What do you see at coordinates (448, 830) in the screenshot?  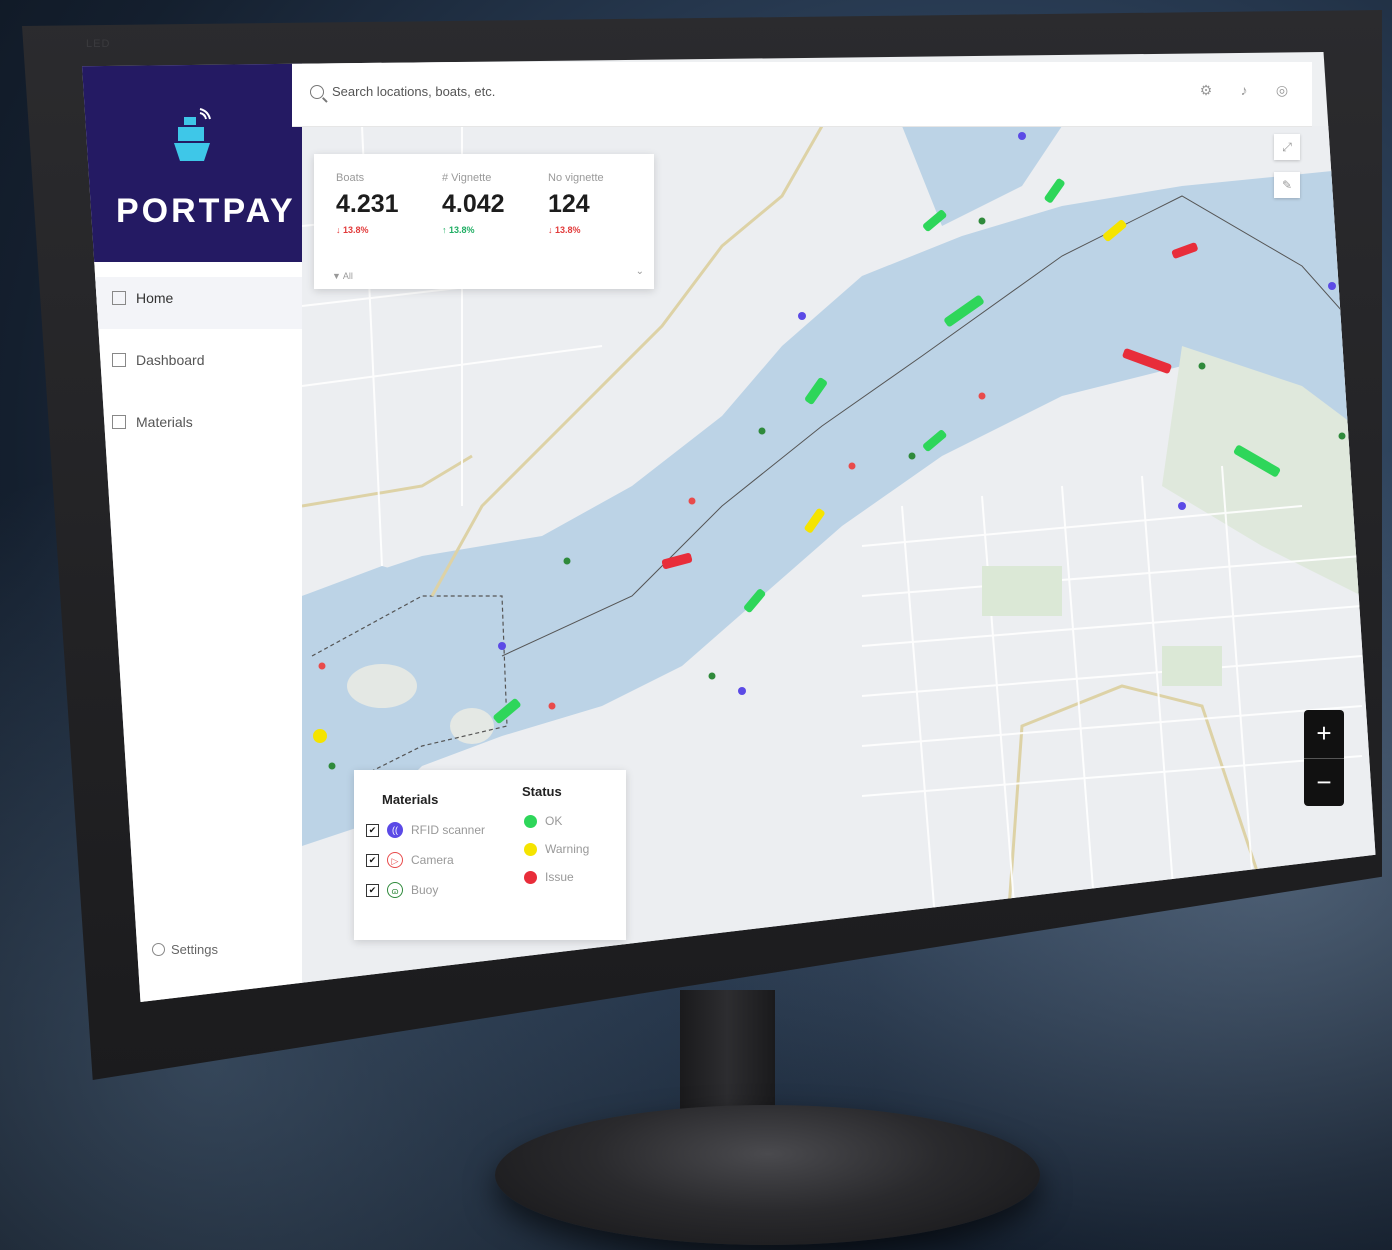 I see `legend-material-label: RFID scanner` at bounding box center [448, 830].